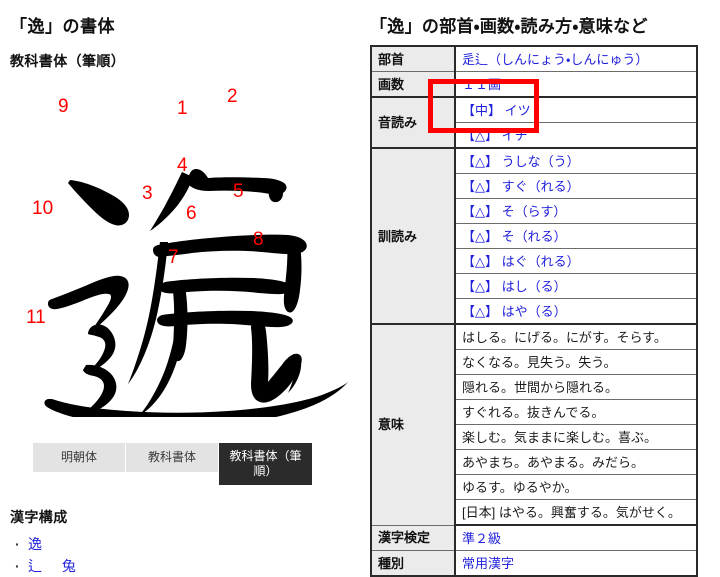 The height and width of the screenshot is (577, 720). What do you see at coordinates (576, 437) in the screenshot?
I see `row-value-imi-4: 楽しむ。気ままに楽しむ。喜ぶ。` at bounding box center [576, 437].